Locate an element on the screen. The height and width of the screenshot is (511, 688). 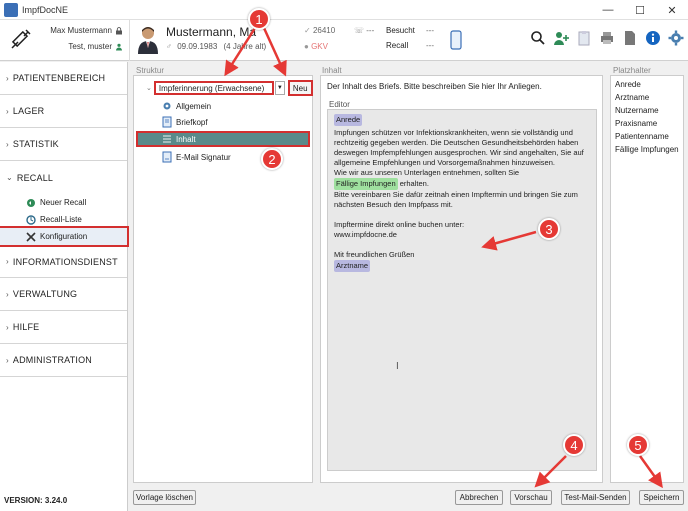
inhalt-label: Inhalt is located at coordinates (332, 70).